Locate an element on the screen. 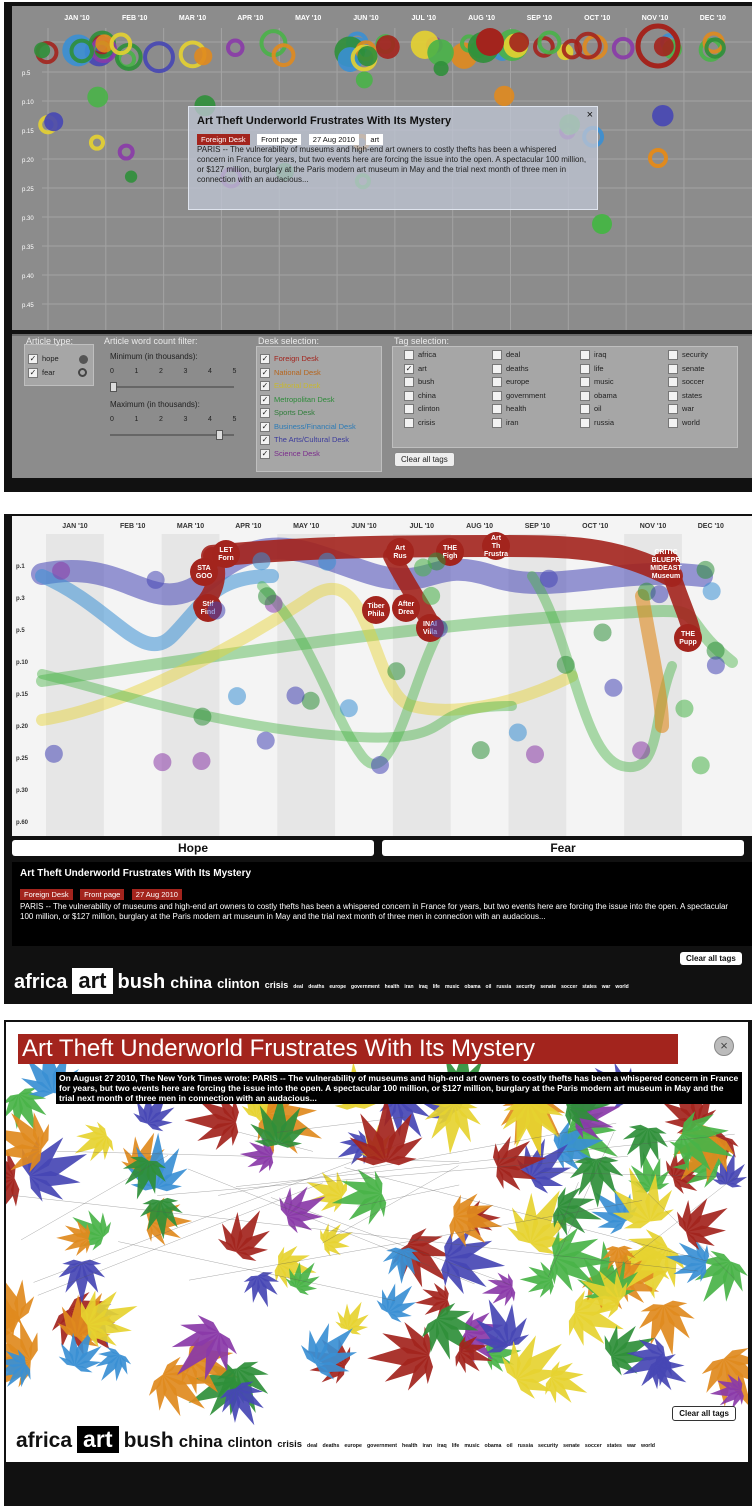 The height and width of the screenshot is (1510, 756). desk-option: ✓ The Arts/Cultural Desk is located at coordinates (308, 442).